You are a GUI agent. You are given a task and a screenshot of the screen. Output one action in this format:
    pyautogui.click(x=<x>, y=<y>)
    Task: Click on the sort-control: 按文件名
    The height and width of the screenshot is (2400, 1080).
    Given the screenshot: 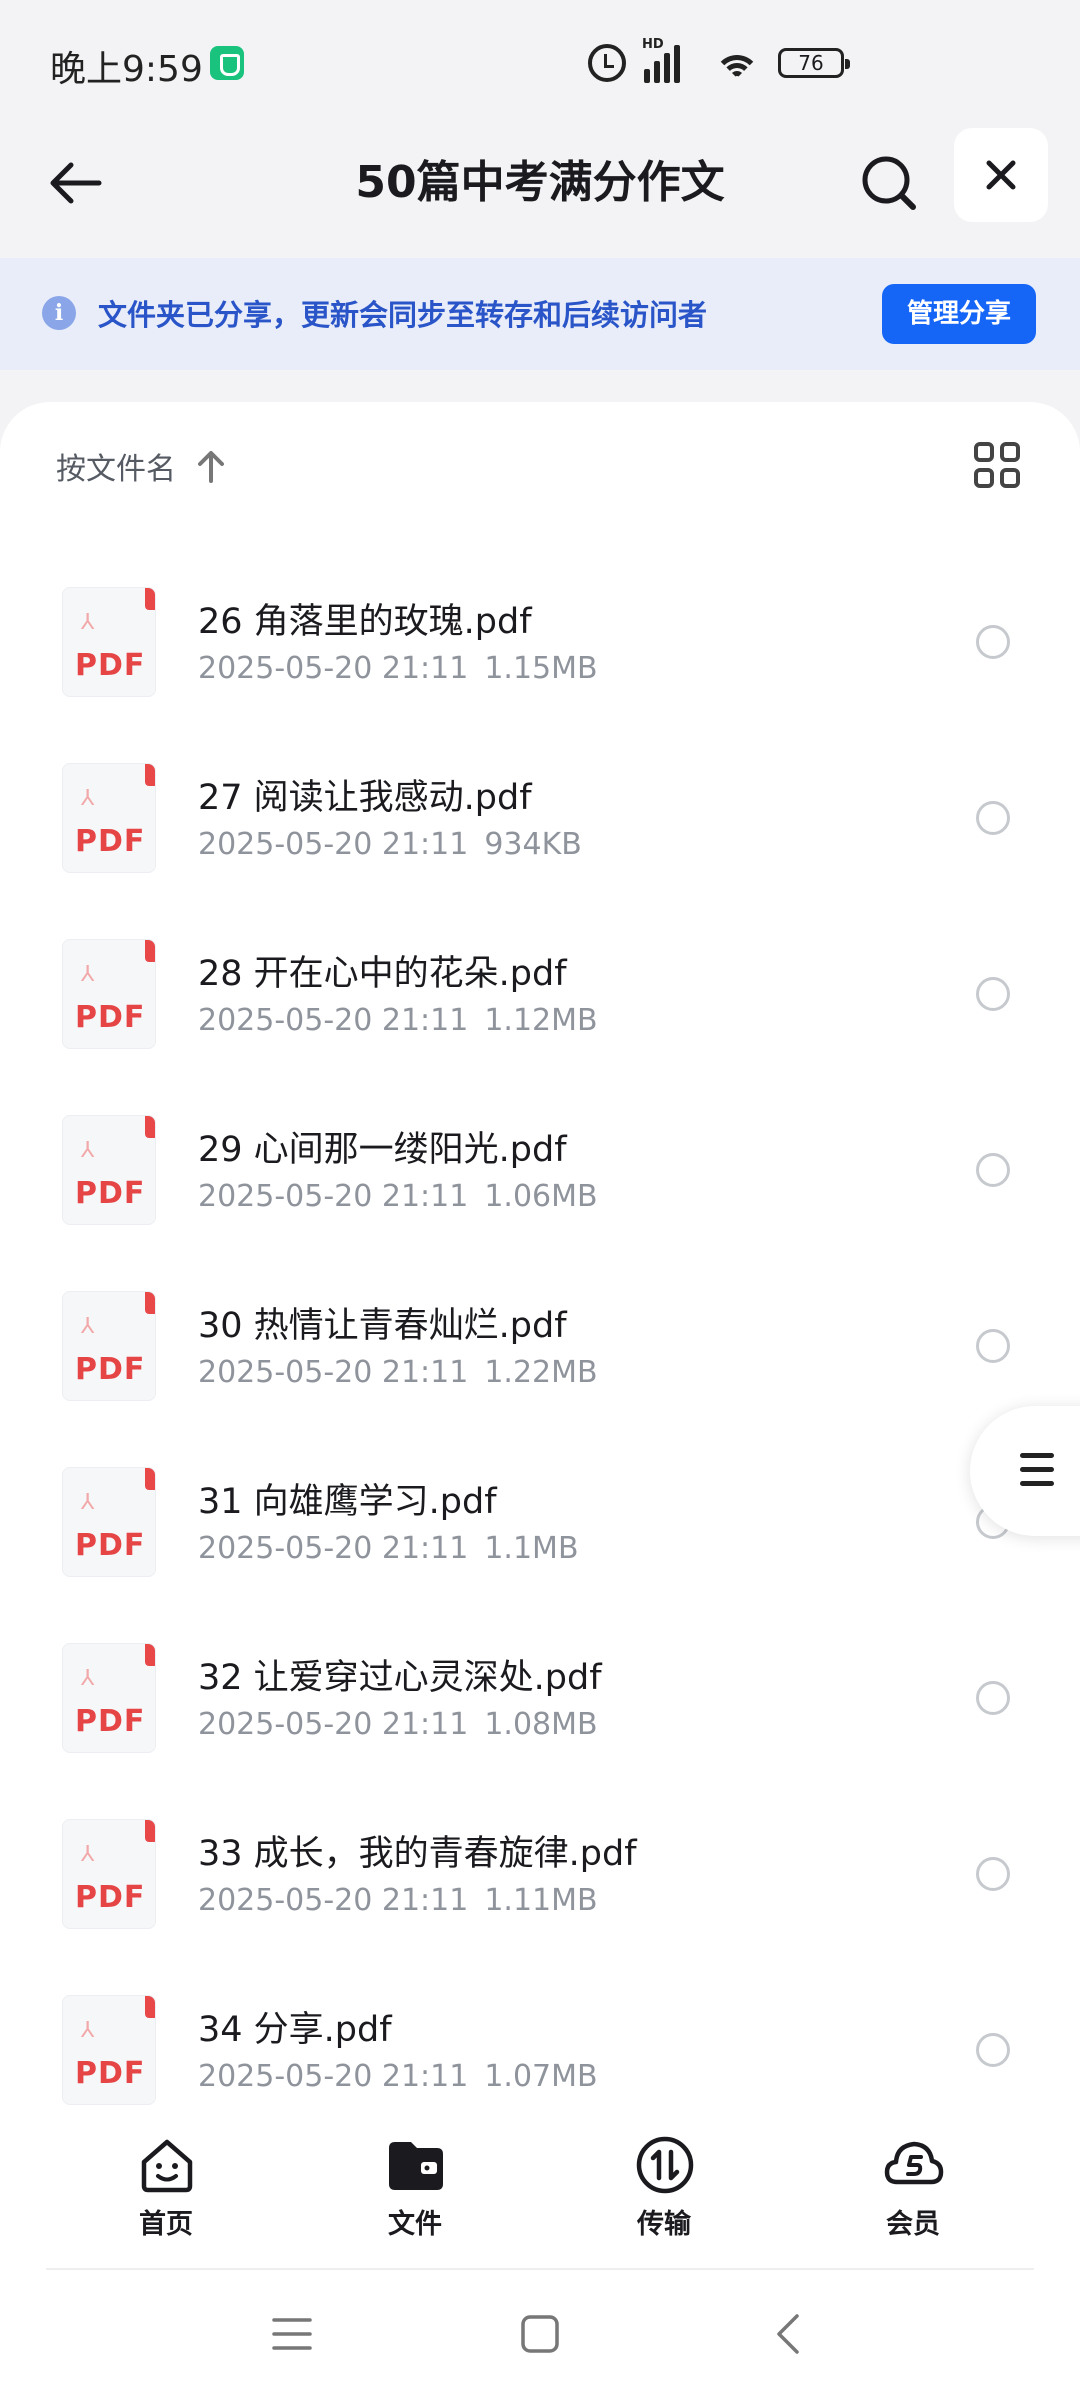 What is the action you would take?
    pyautogui.click(x=141, y=466)
    